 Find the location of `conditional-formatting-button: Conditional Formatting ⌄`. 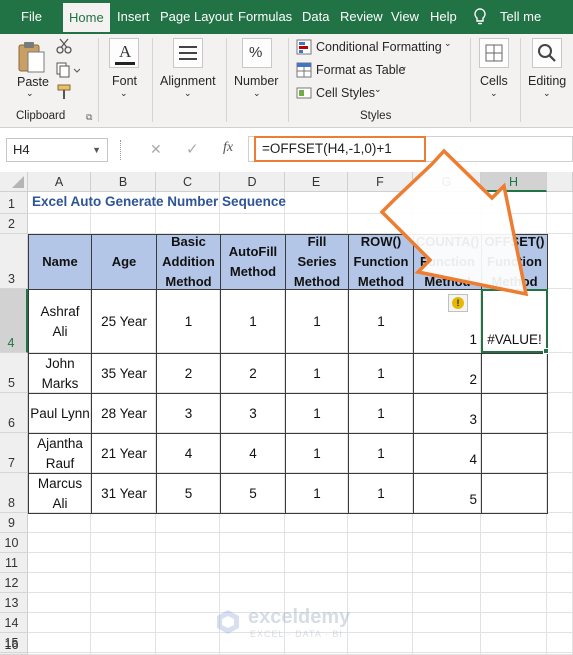

conditional-formatting-button: Conditional Formatting ⌄ is located at coordinates (376, 48).